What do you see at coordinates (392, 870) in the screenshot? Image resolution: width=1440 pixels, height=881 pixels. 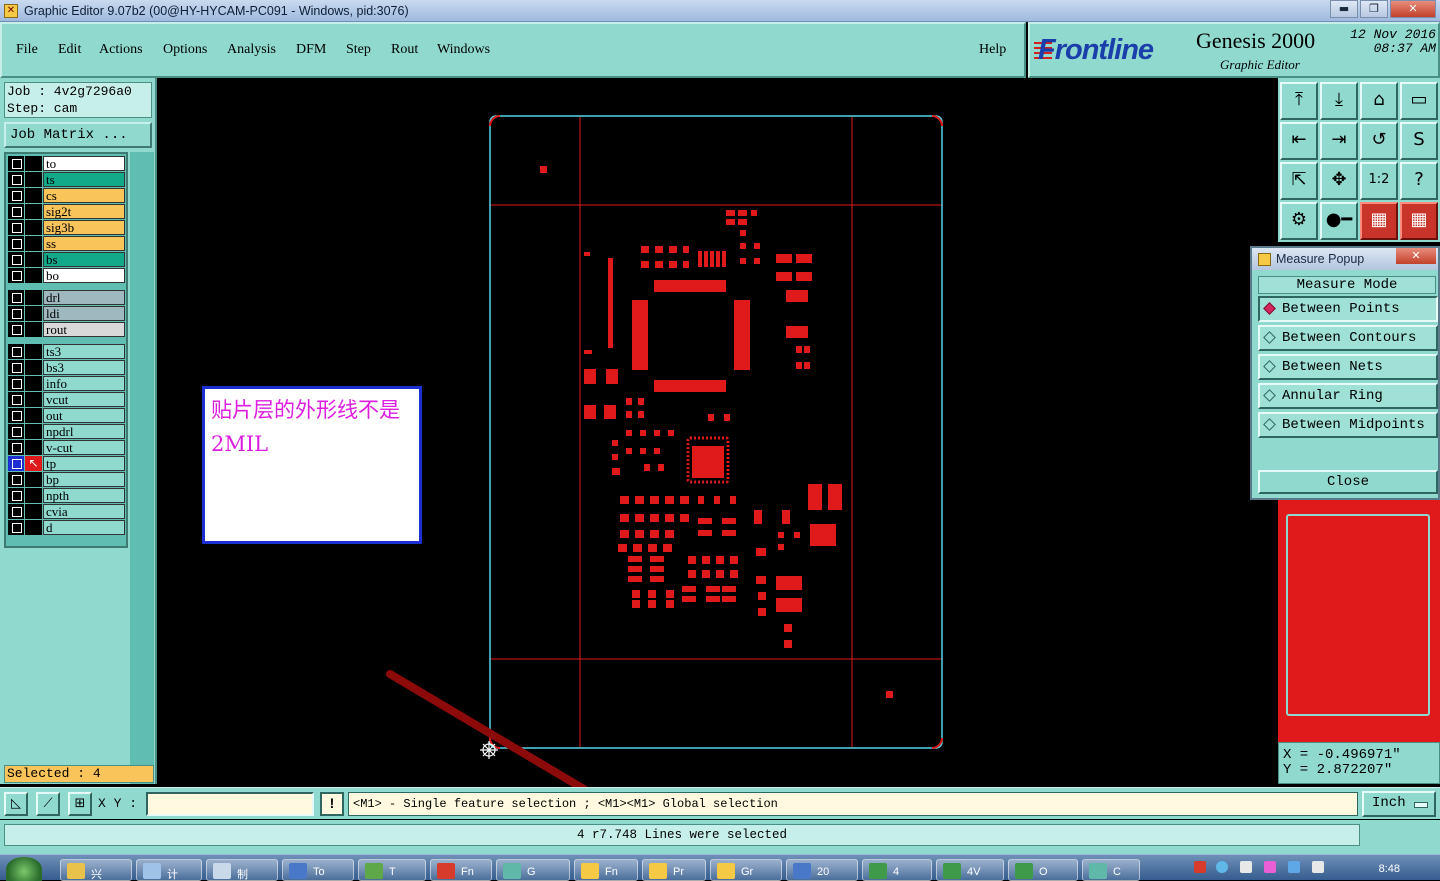 I see `taskbar-item: T` at bounding box center [392, 870].